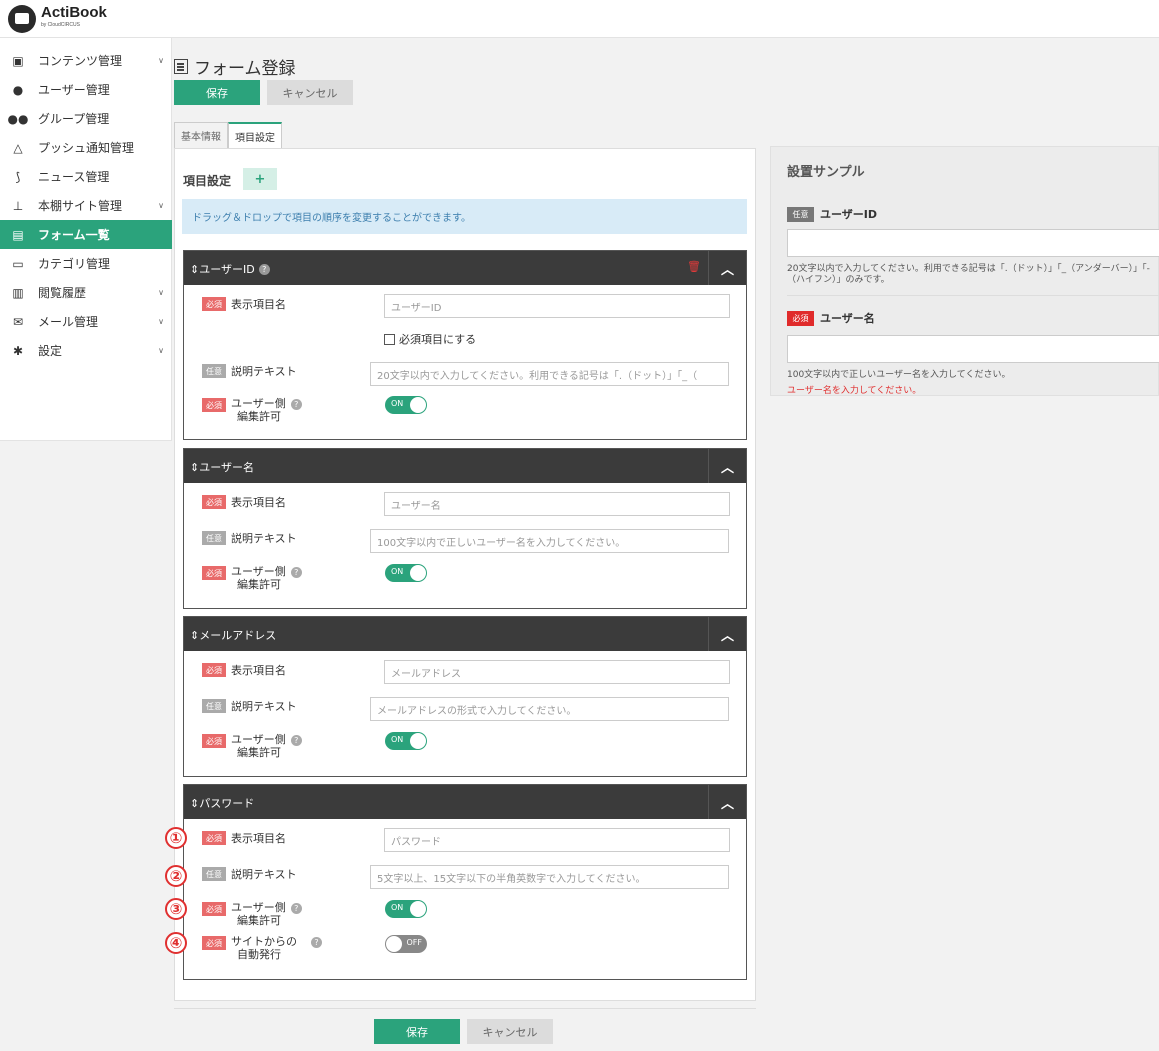 This screenshot has width=1159, height=1051. Describe the element at coordinates (557, 306) in the screenshot. I see `display-name-input: ユーザーID` at that location.